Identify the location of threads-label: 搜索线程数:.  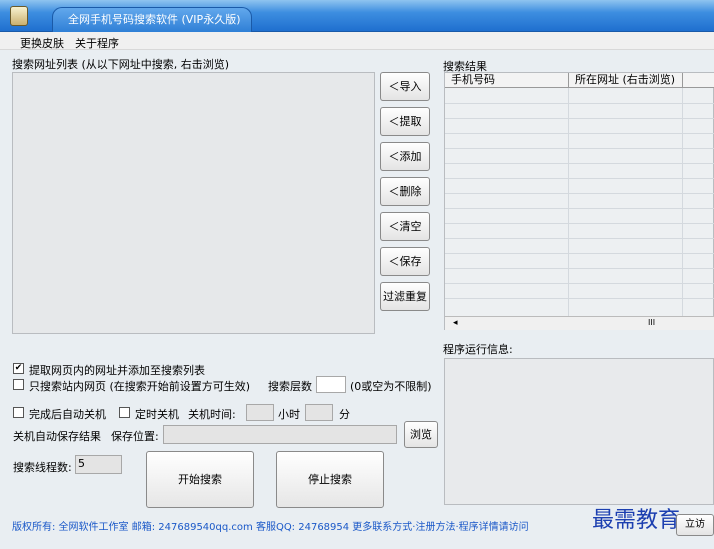
(42, 467).